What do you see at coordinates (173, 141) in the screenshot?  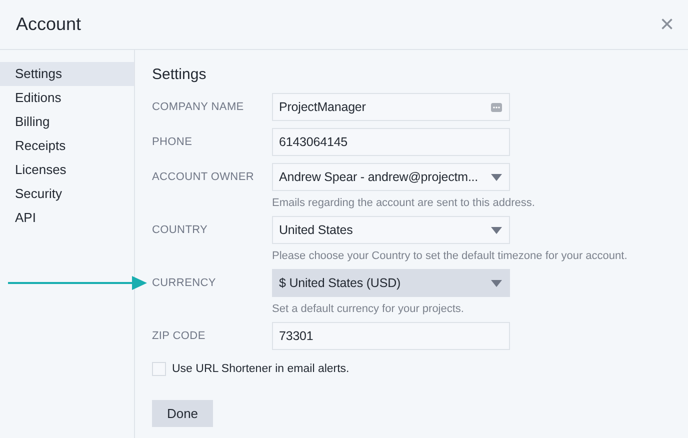 I see `field-label: PHONE` at bounding box center [173, 141].